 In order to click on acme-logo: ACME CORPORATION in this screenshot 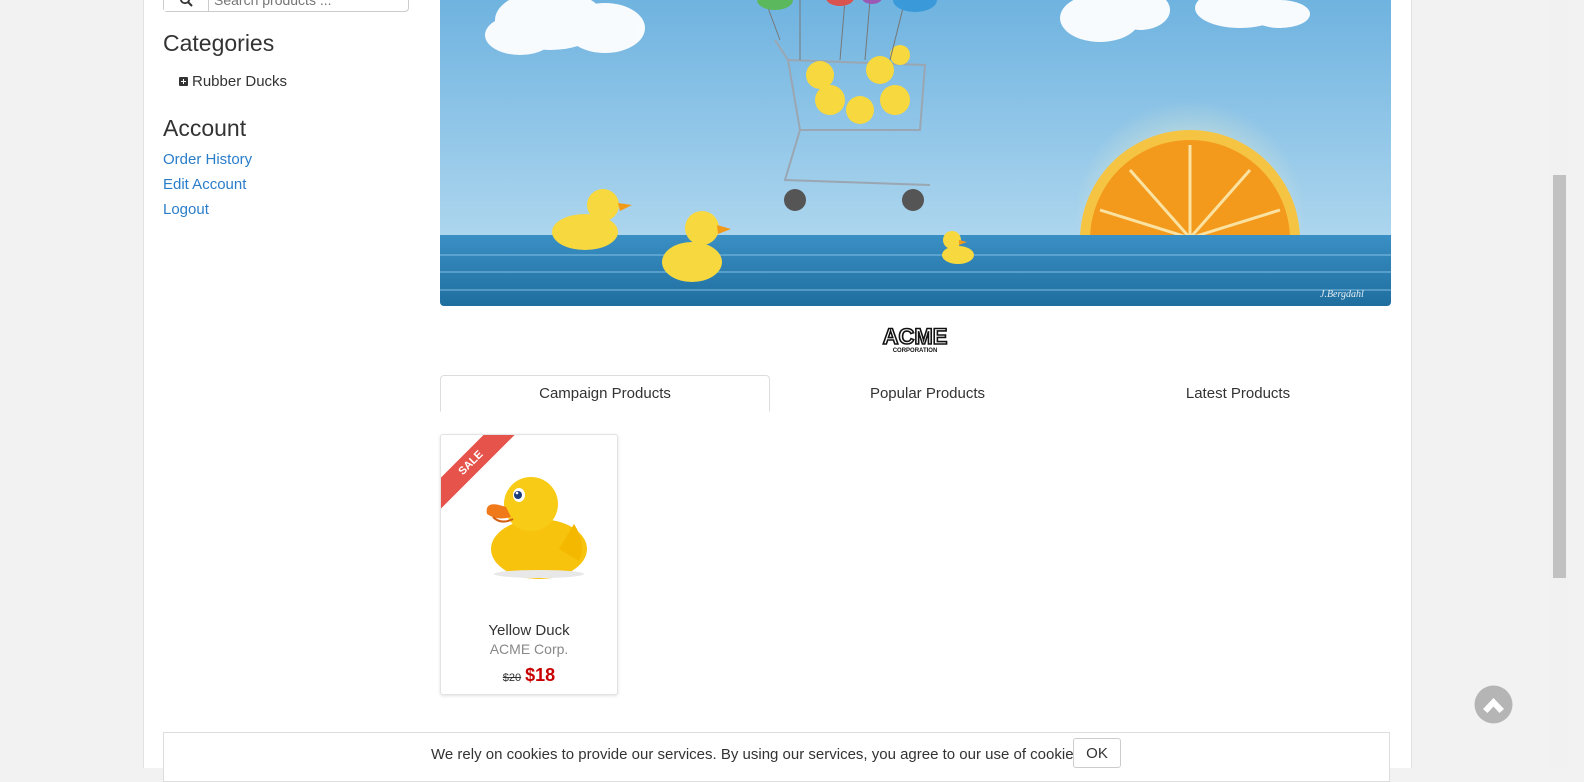, I will do `click(915, 341)`.